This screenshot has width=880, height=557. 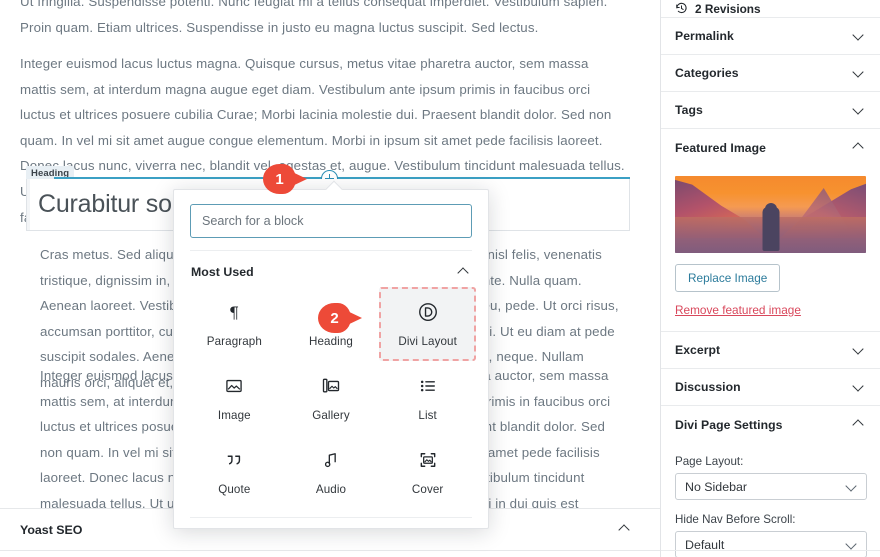 I want to click on marker-number: 2, so click(x=334, y=318).